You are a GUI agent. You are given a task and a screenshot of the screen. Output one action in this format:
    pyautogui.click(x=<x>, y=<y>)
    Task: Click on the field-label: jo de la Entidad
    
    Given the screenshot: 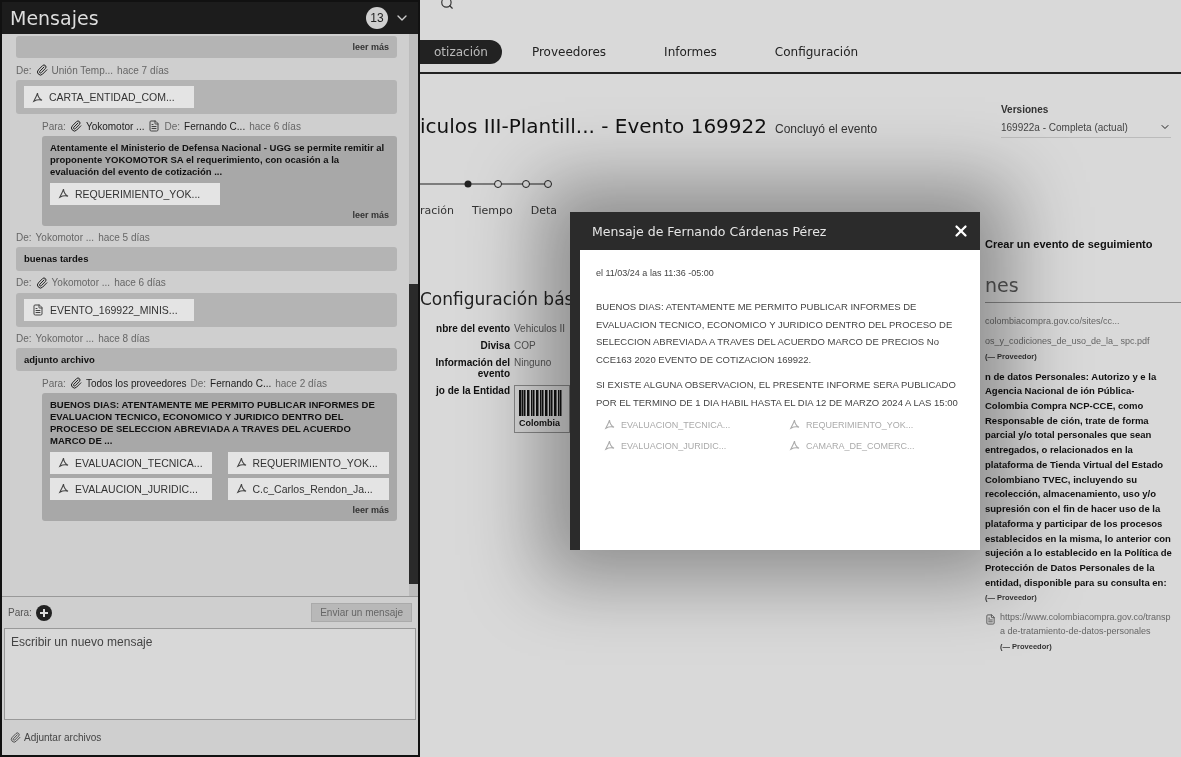 What is the action you would take?
    pyautogui.click(x=472, y=390)
    